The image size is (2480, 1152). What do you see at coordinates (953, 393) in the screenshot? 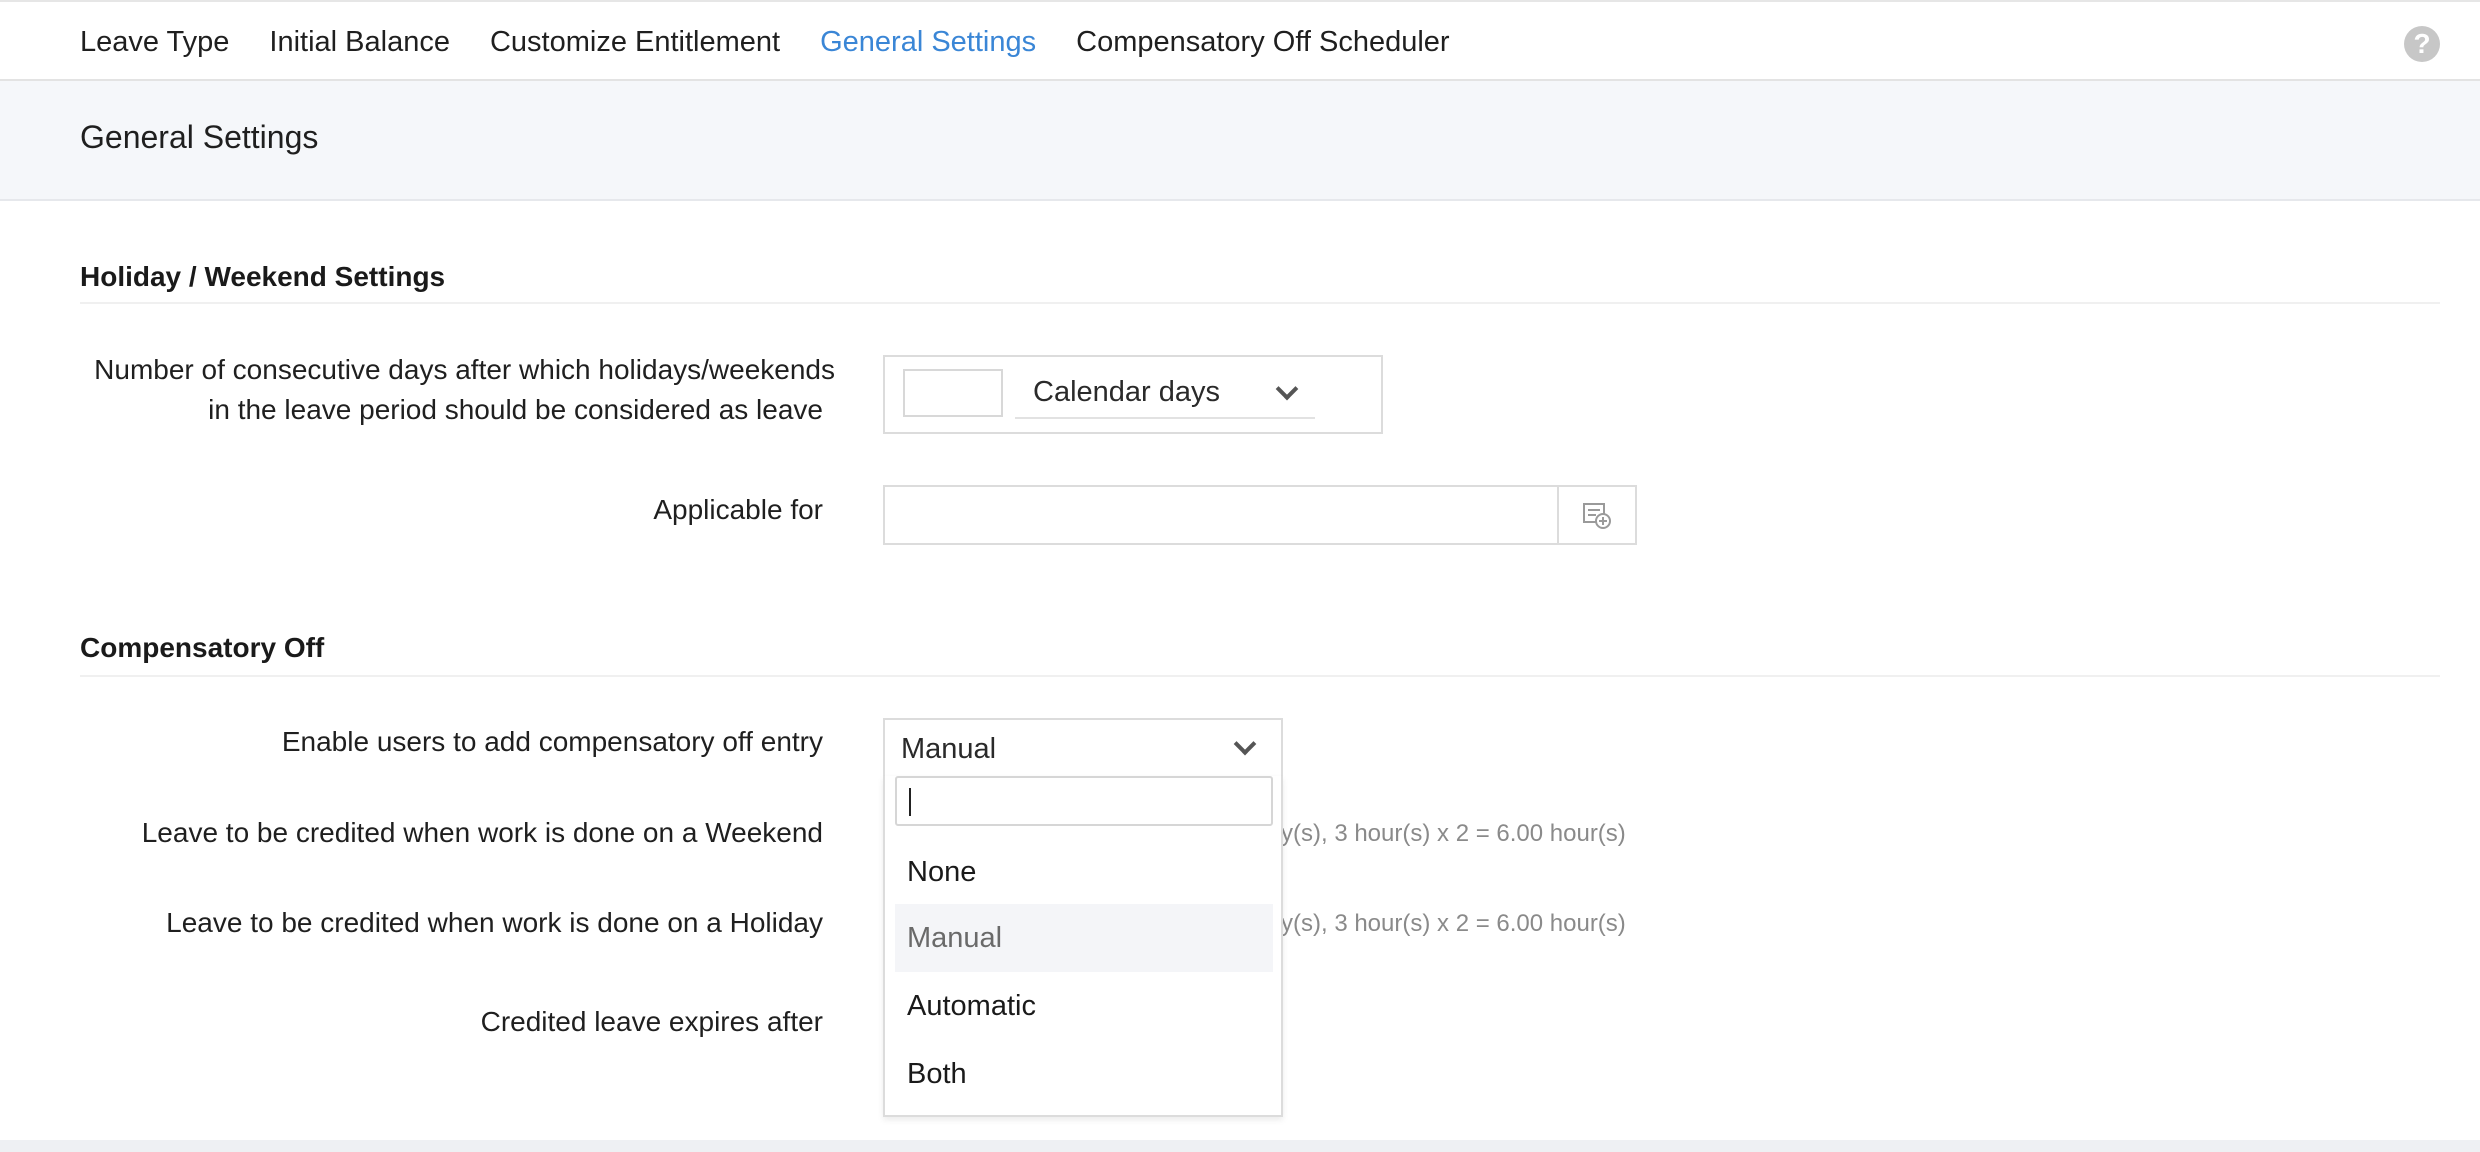
I see `consecutive-days-input` at bounding box center [953, 393].